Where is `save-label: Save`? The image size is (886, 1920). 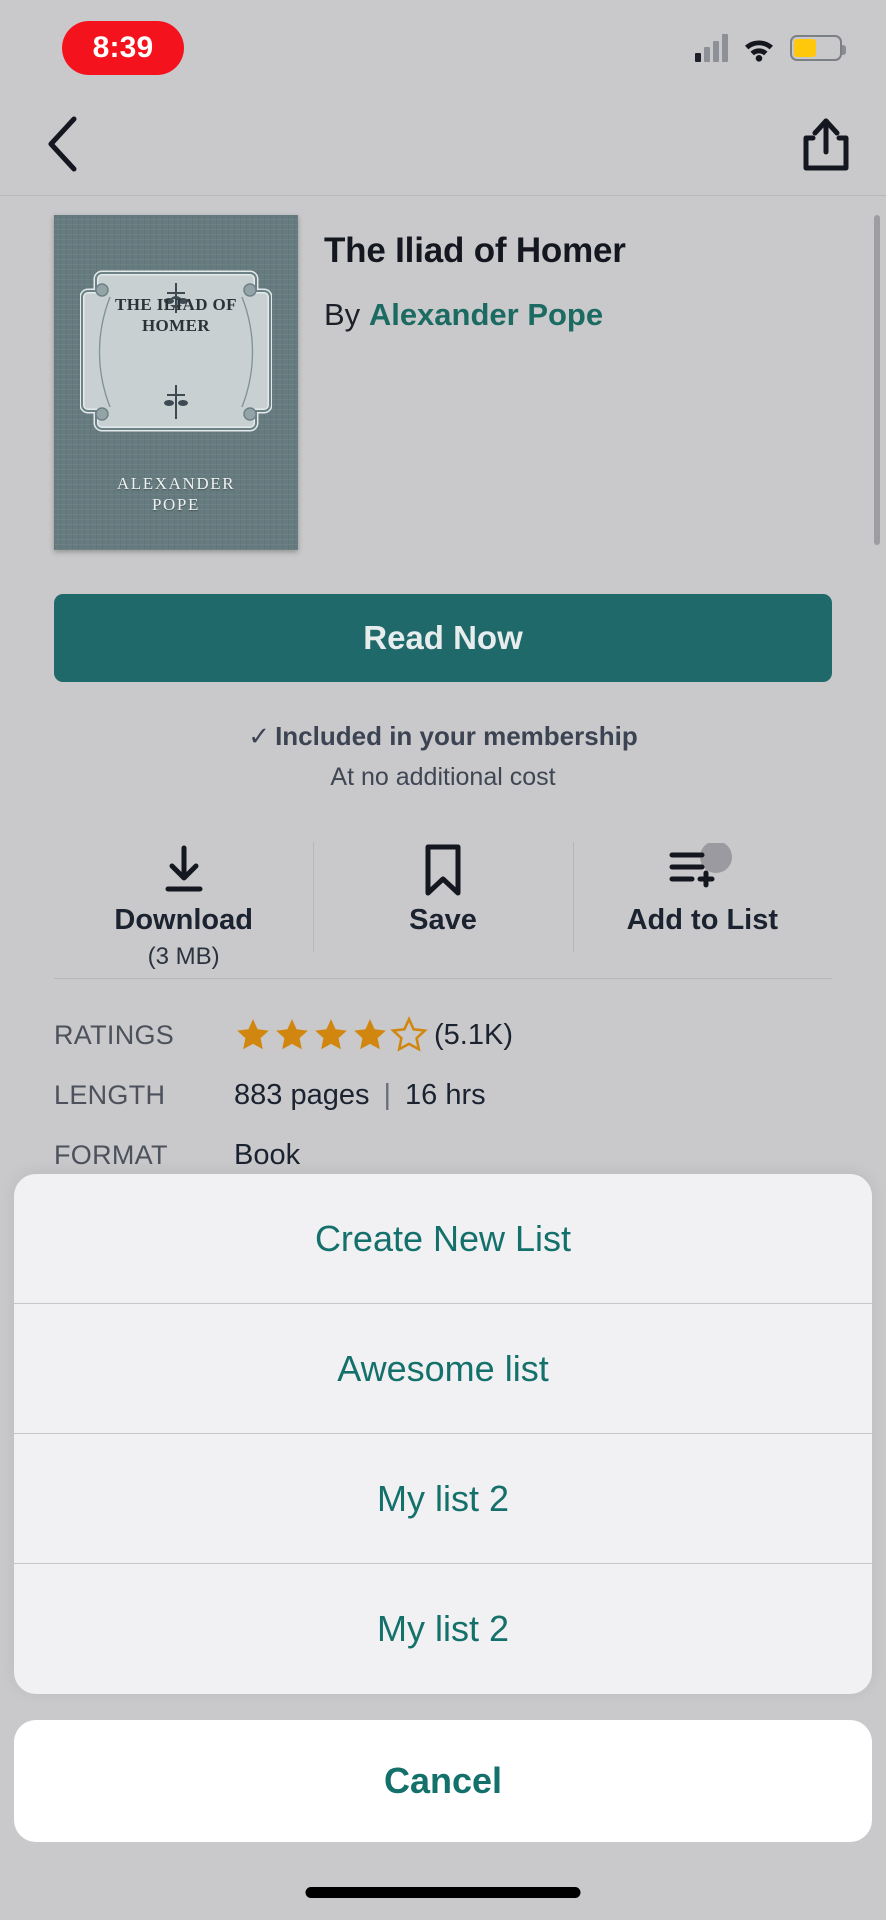
save-label: Save is located at coordinates (443, 920).